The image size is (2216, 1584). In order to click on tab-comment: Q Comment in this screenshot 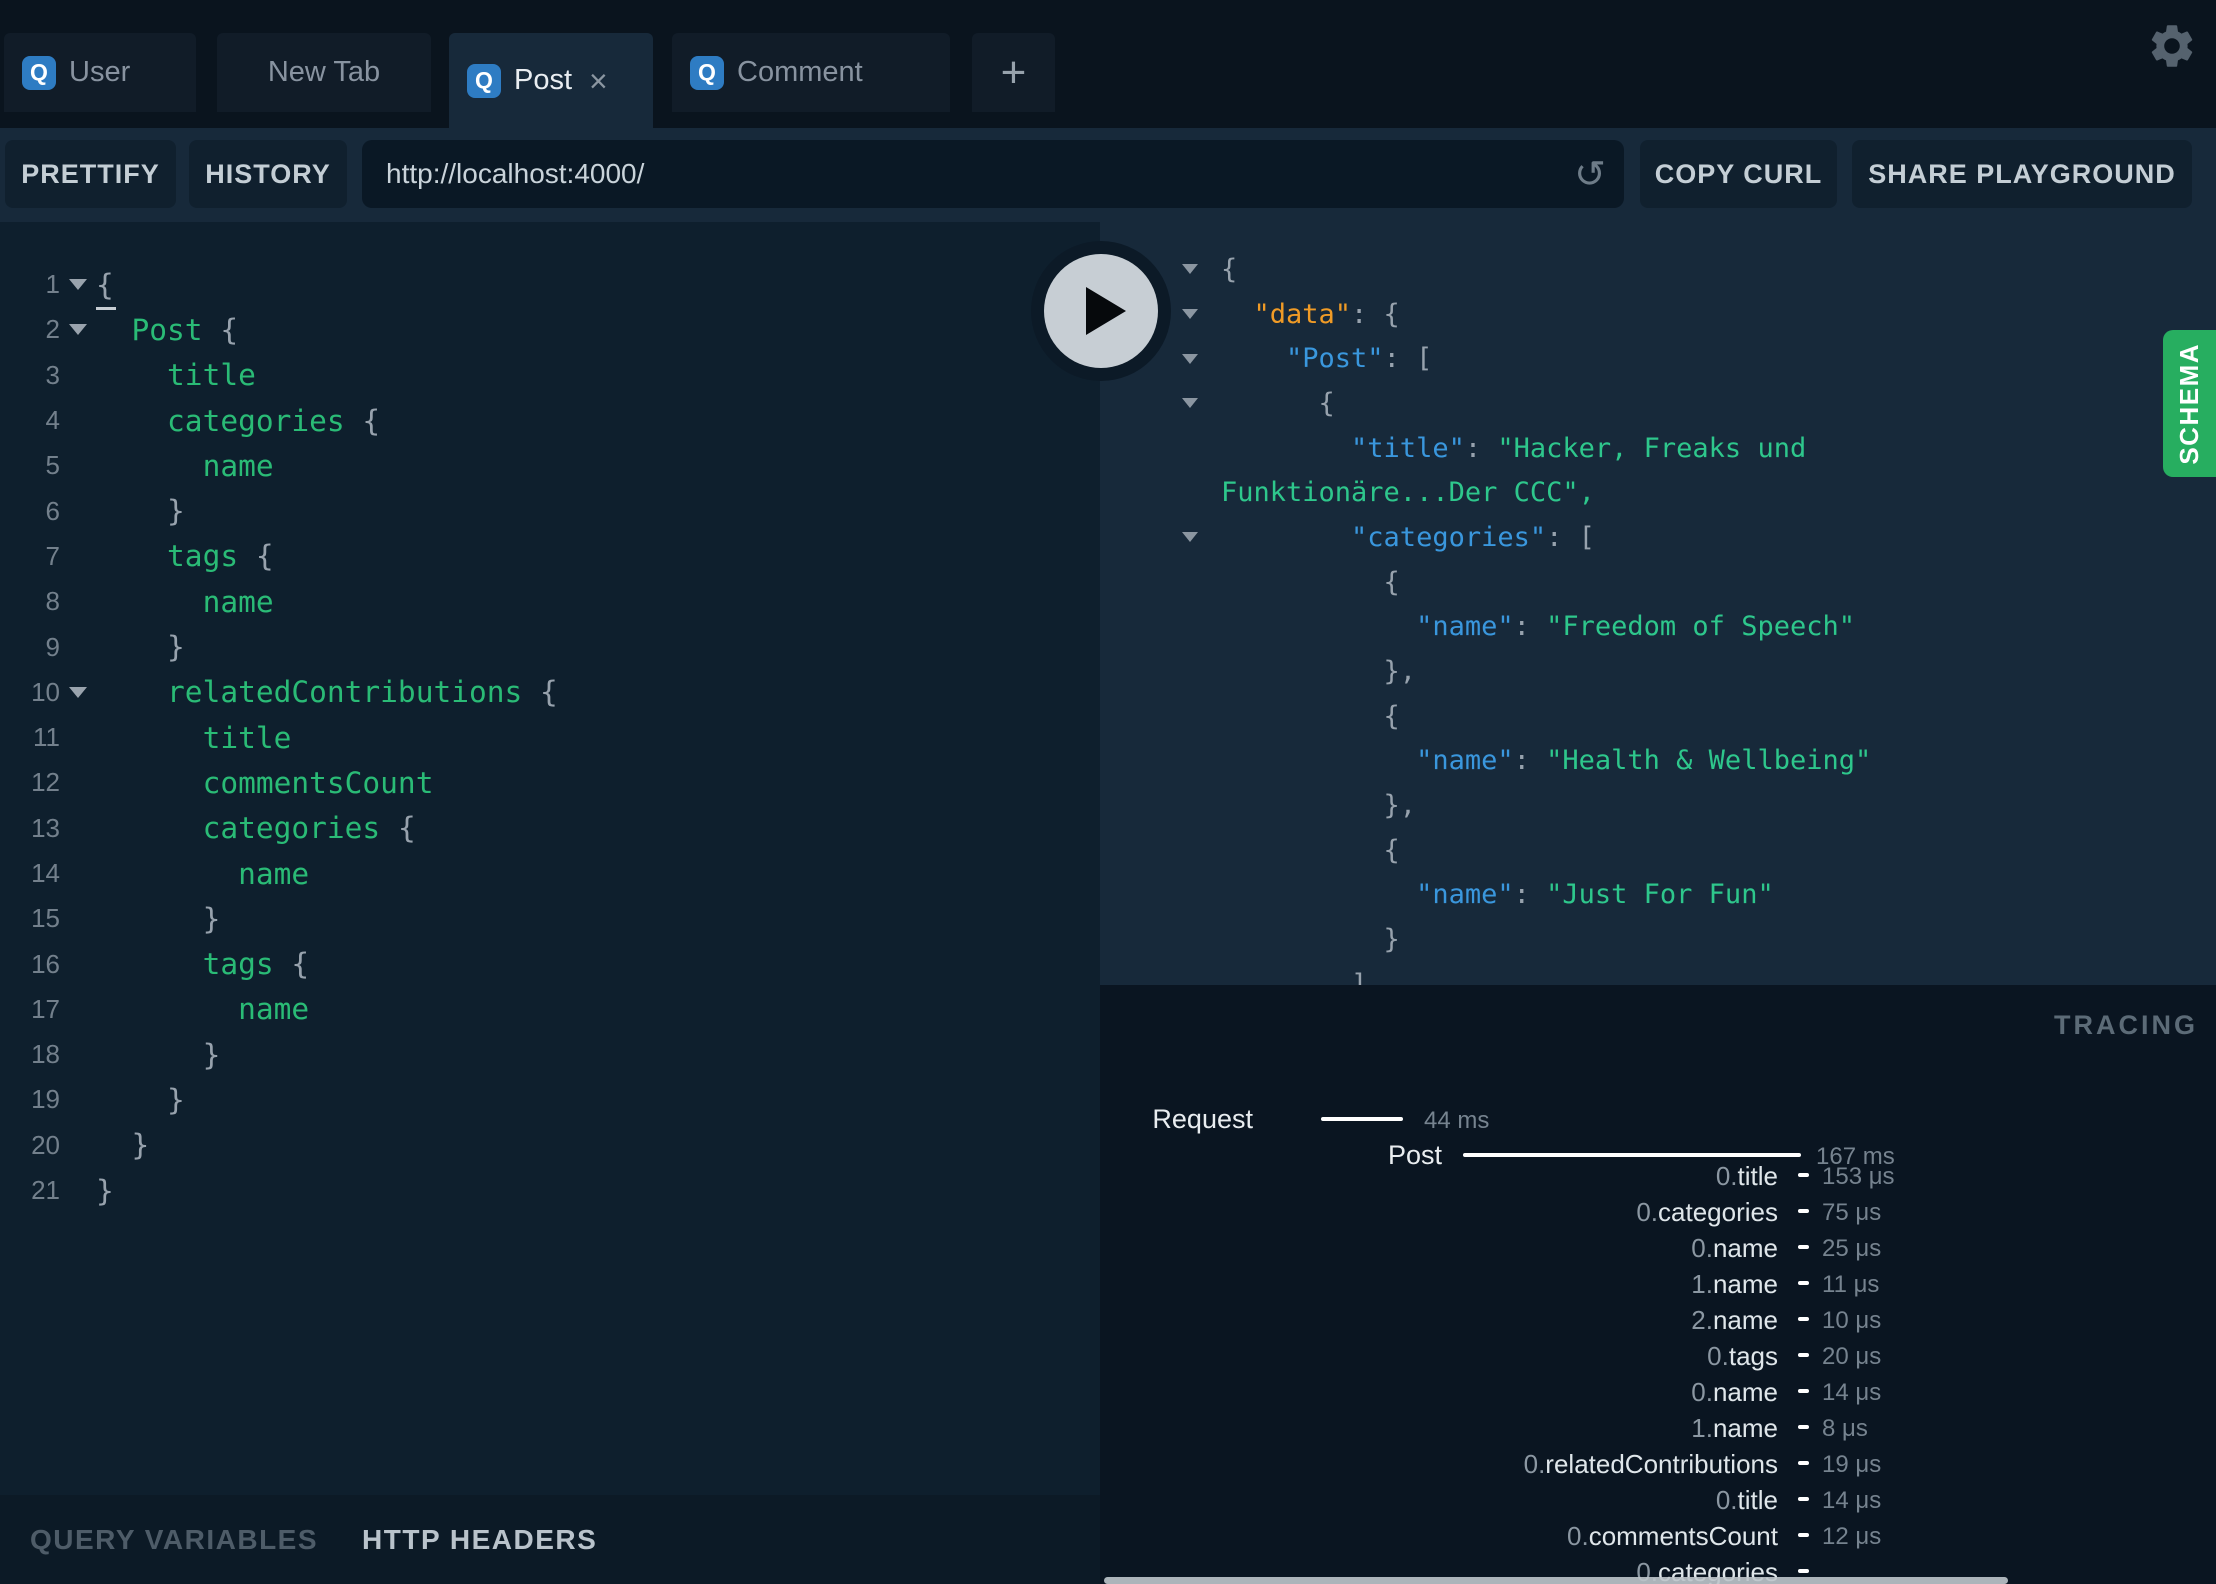, I will do `click(811, 72)`.